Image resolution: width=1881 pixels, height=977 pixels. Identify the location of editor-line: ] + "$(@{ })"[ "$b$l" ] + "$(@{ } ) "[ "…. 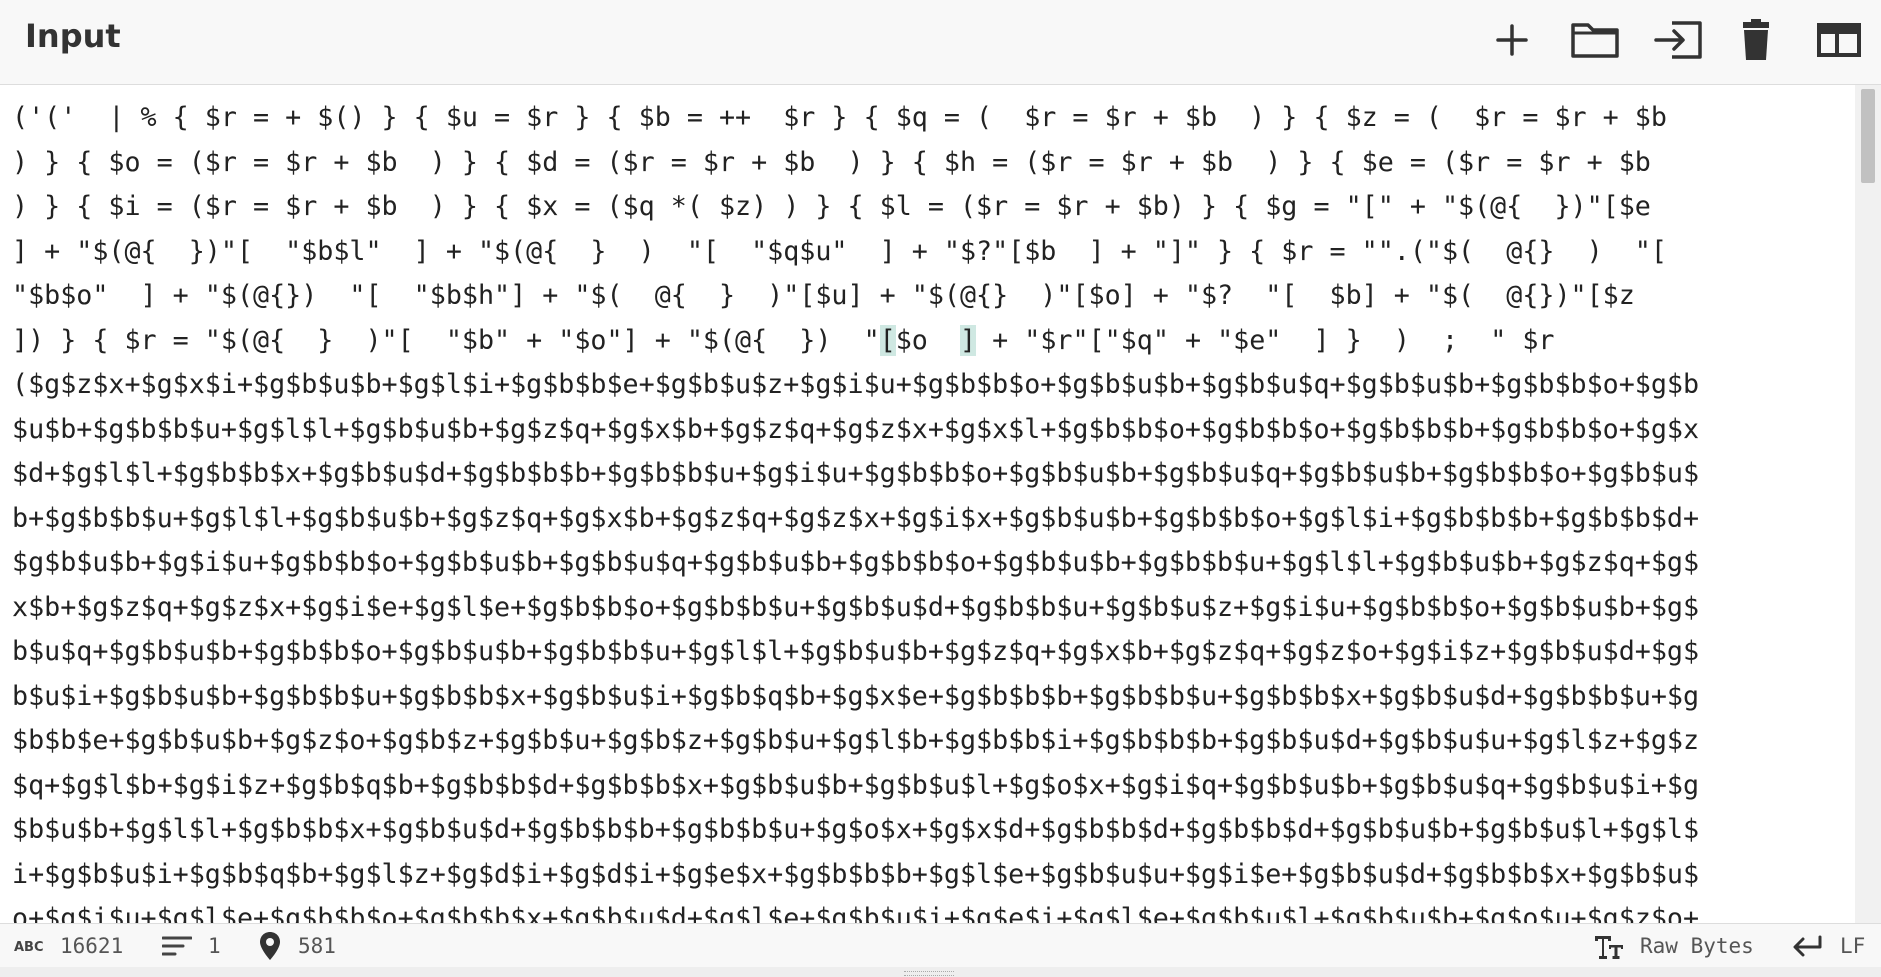
(839, 251).